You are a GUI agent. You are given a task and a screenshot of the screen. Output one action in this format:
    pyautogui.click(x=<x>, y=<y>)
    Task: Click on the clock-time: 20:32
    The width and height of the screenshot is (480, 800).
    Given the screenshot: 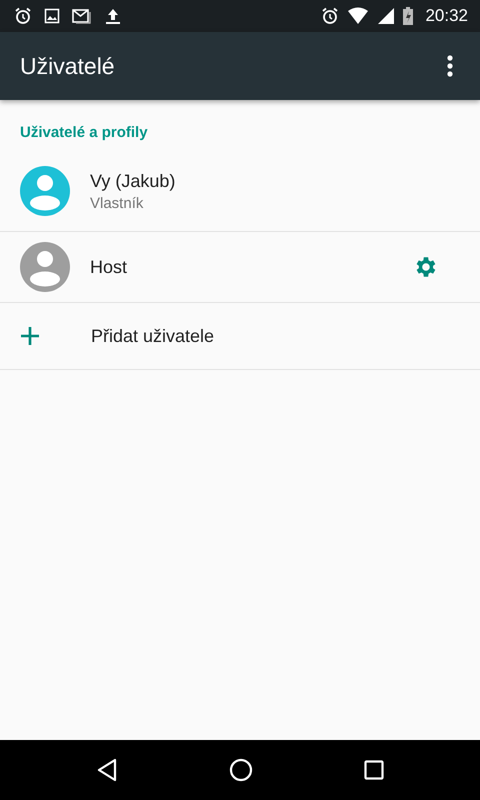 What is the action you would take?
    pyautogui.click(x=446, y=16)
    